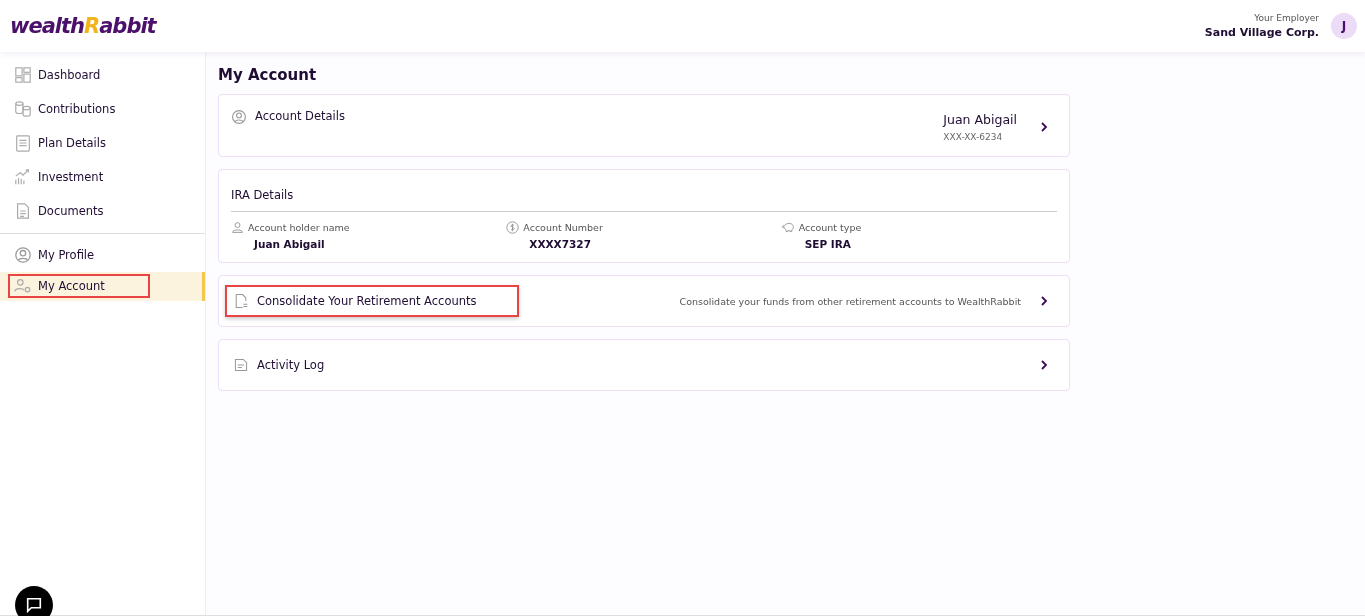 The height and width of the screenshot is (616, 1365). What do you see at coordinates (241, 365) in the screenshot?
I see `log-icon` at bounding box center [241, 365].